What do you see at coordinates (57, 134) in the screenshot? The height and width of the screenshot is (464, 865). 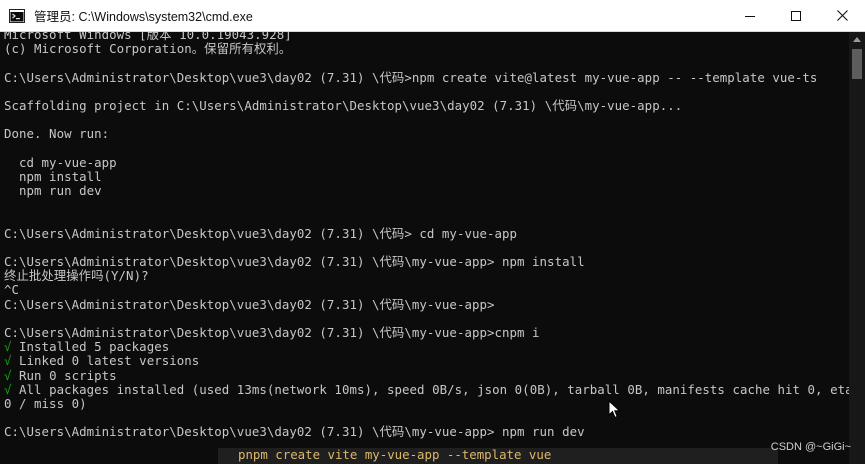 I see `terminal-line-text: Done. Now run:` at bounding box center [57, 134].